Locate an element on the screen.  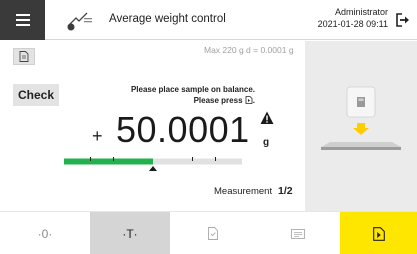
weight-unit: g is located at coordinates (266, 142).